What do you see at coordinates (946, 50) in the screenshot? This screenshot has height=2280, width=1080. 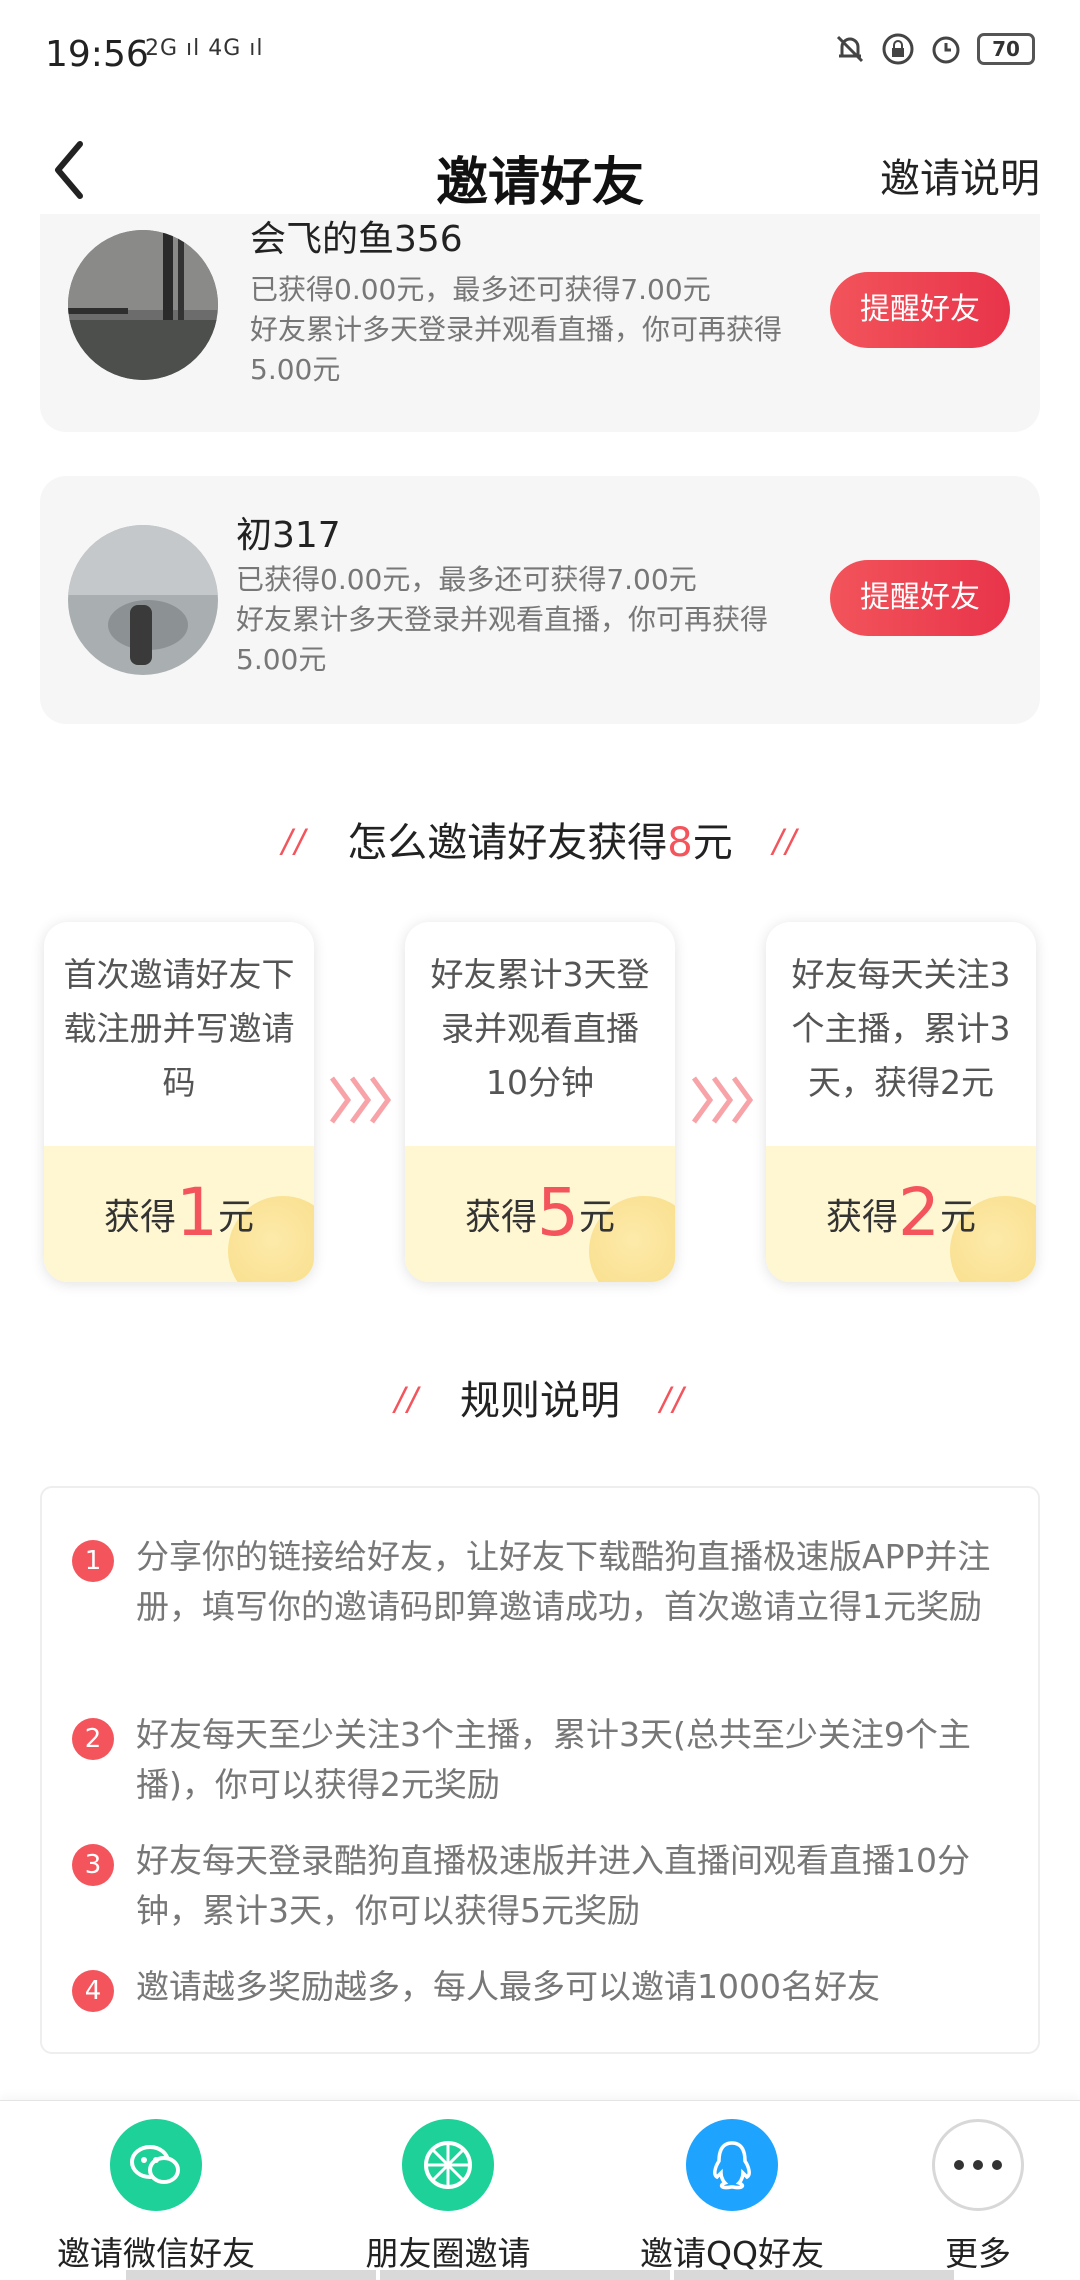 I see `alarm-icon` at bounding box center [946, 50].